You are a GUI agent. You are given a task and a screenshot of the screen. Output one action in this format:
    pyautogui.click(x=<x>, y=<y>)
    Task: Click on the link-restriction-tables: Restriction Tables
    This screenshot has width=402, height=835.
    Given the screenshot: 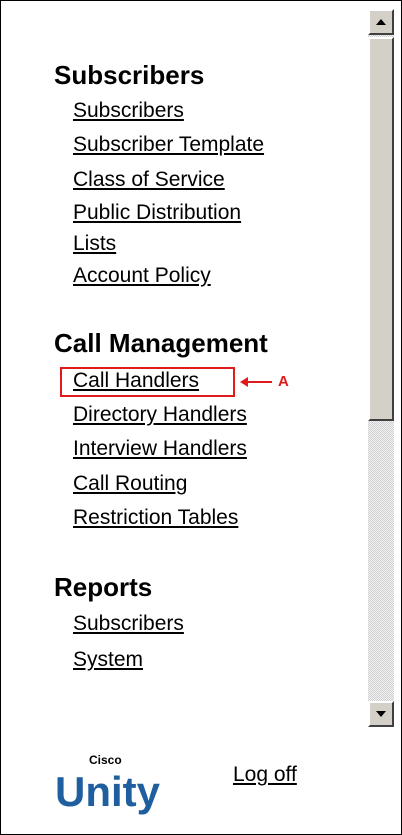 What is the action you would take?
    pyautogui.click(x=155, y=518)
    